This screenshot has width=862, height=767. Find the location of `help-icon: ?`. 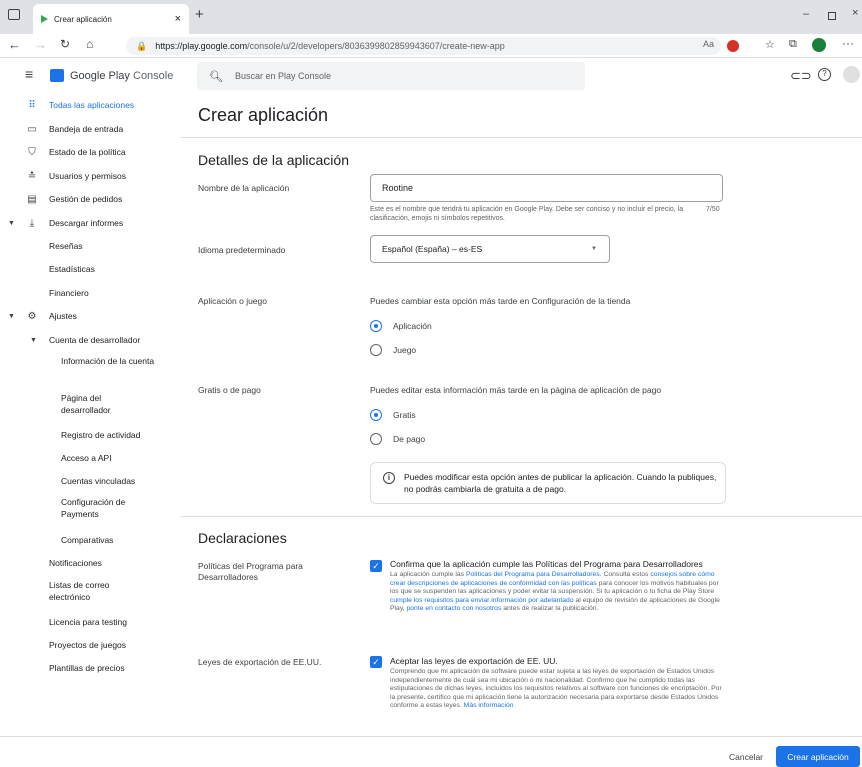

help-icon: ? is located at coordinates (824, 74).